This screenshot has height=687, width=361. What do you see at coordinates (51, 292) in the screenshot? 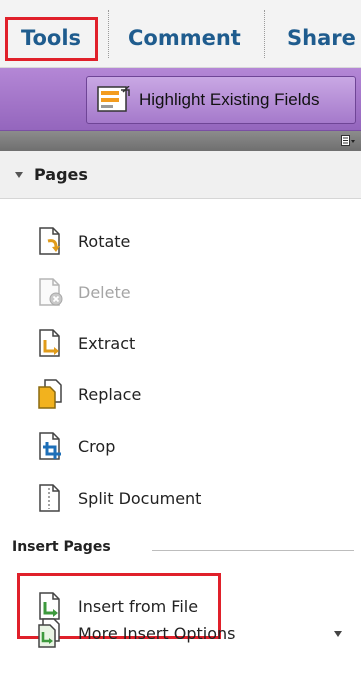
I see `delete-icon` at bounding box center [51, 292].